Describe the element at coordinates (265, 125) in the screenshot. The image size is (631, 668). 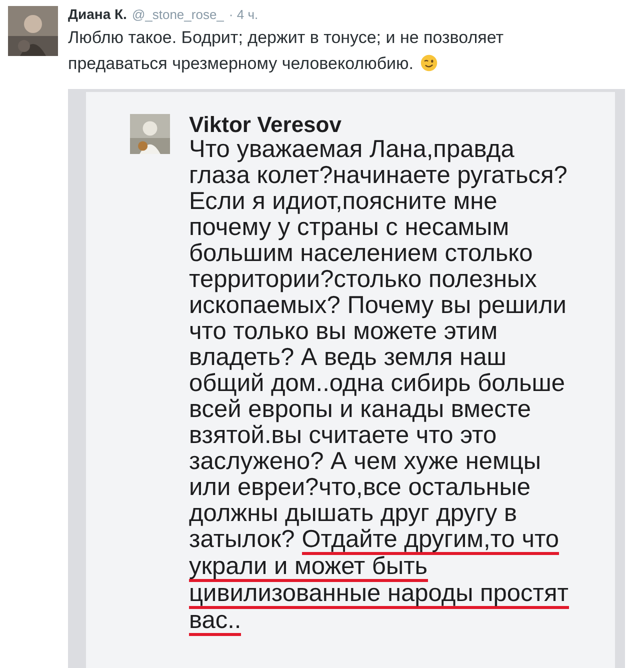
I see `commenter-name: Viktor Veresov` at that location.